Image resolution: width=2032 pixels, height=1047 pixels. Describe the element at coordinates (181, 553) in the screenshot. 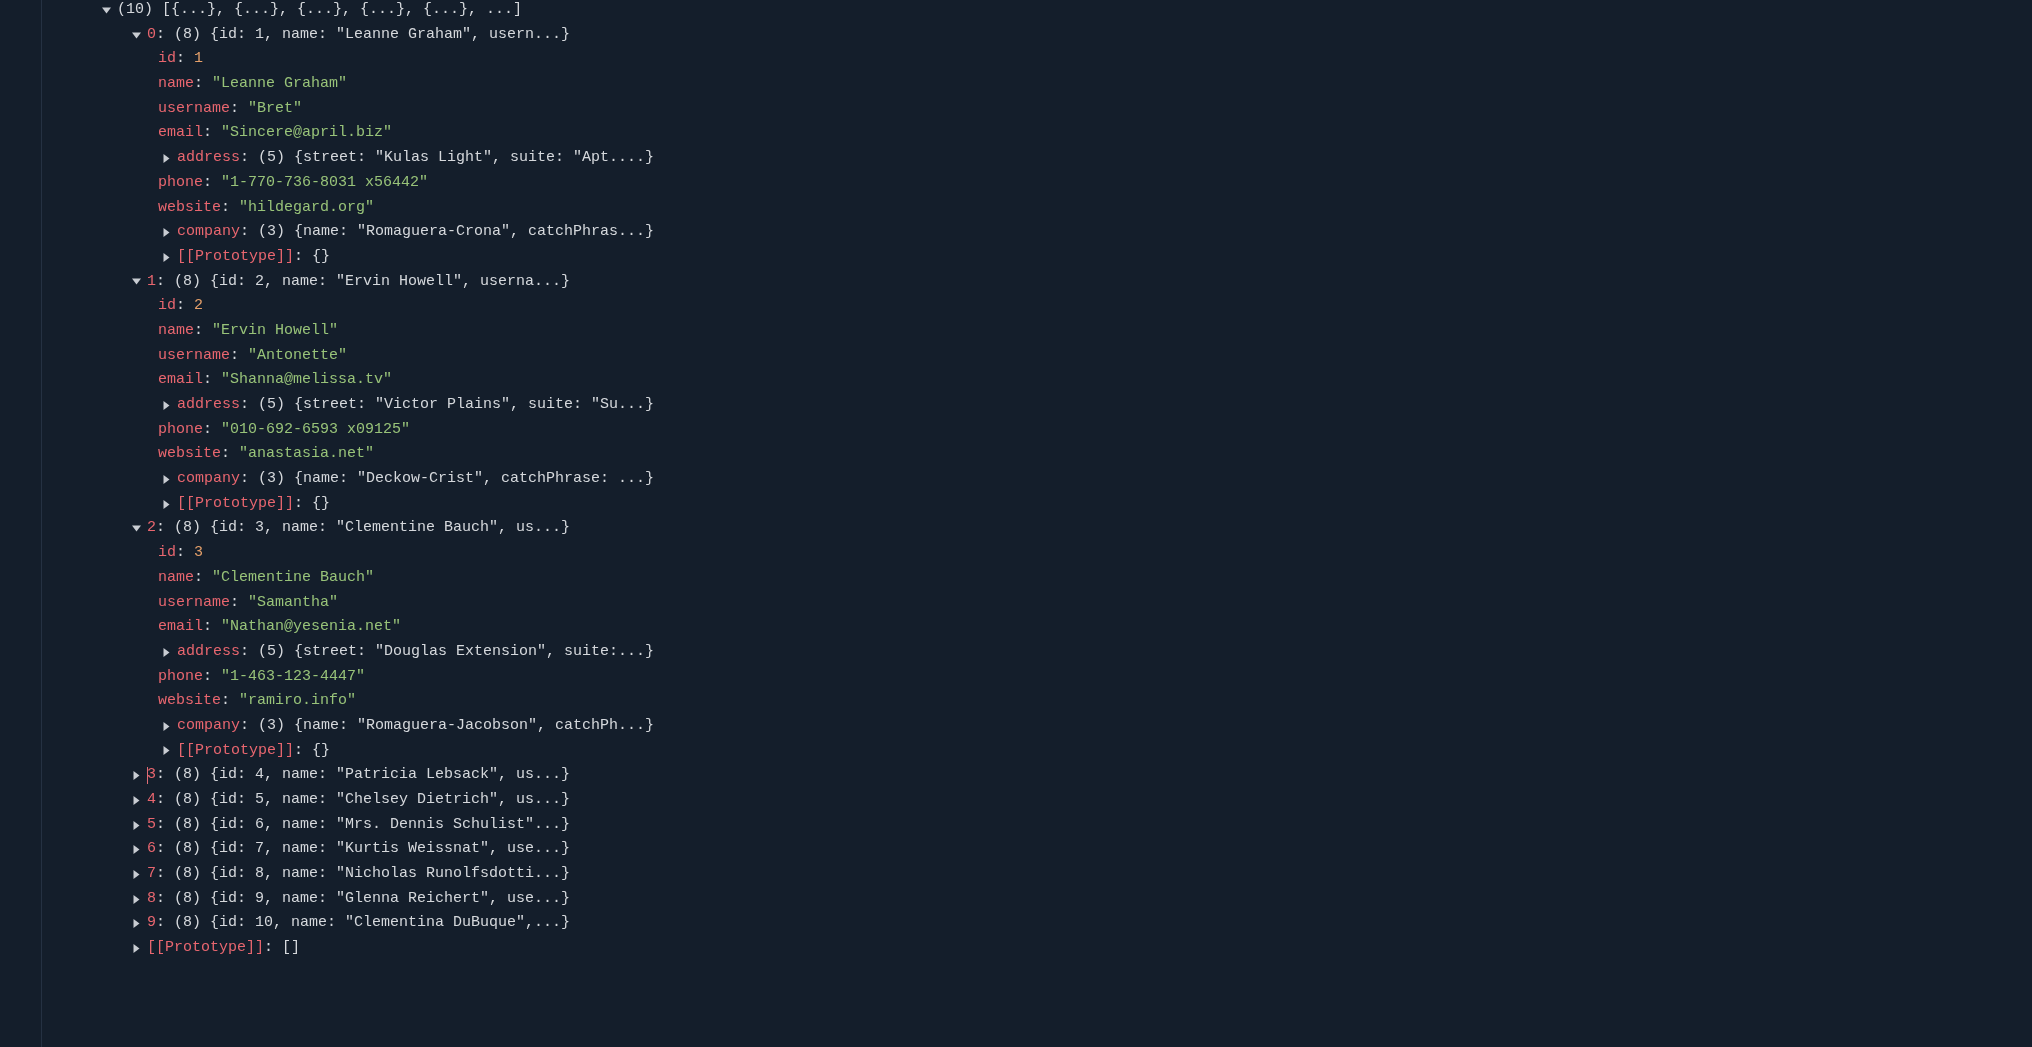

I see `property-entry: id: 3` at that location.